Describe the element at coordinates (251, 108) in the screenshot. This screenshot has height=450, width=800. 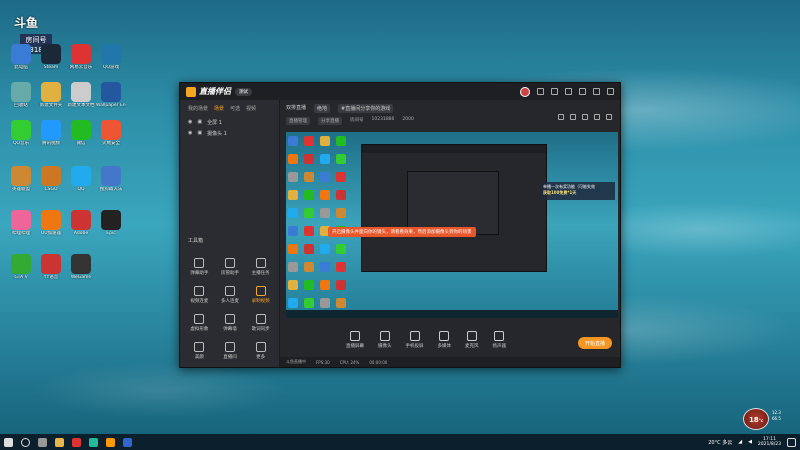
I see `tab-video: 视频` at that location.